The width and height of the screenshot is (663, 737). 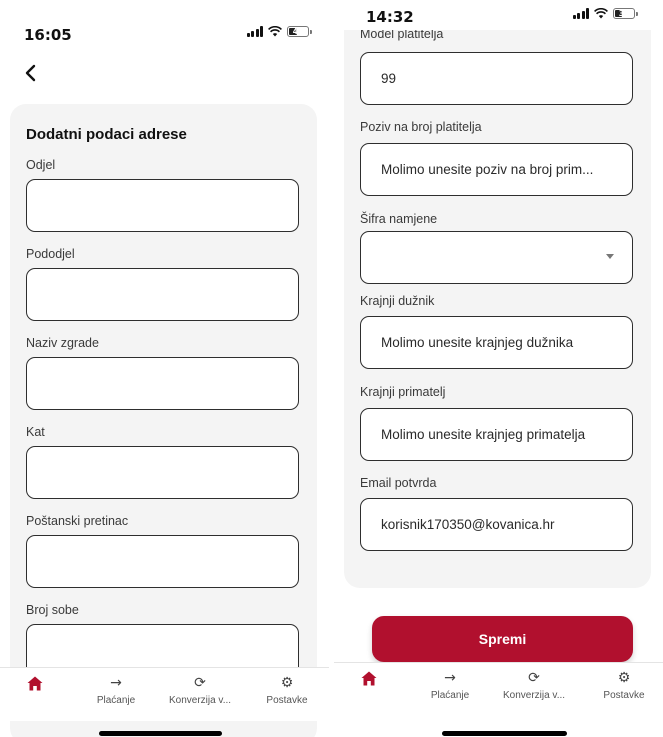 What do you see at coordinates (50, 254) in the screenshot?
I see `field-label: Pododjel` at bounding box center [50, 254].